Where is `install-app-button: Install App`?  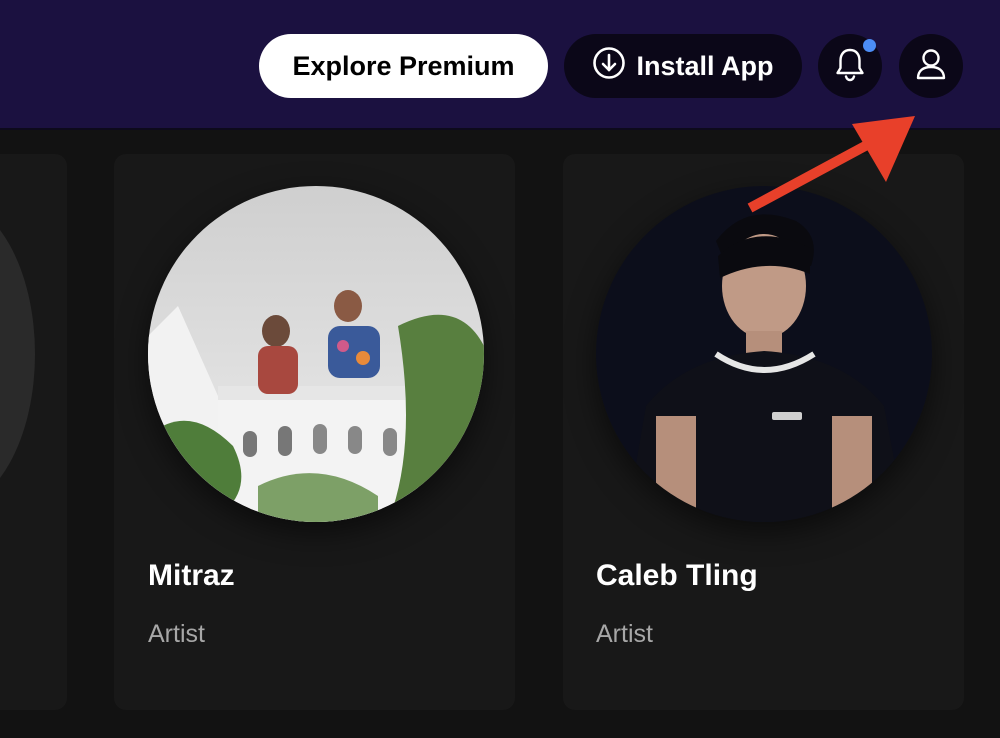
install-app-button: Install App is located at coordinates (683, 66).